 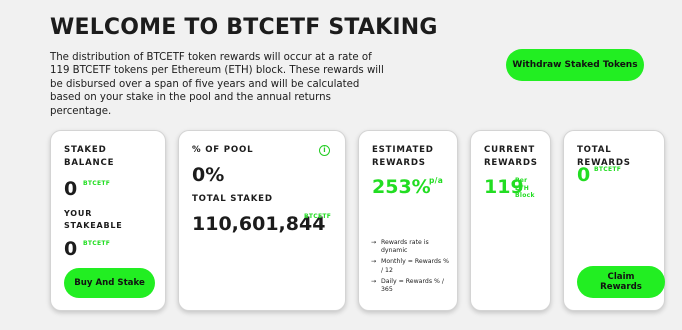 I want to click on staked-balance-unit: BTCETF, so click(x=97, y=183).